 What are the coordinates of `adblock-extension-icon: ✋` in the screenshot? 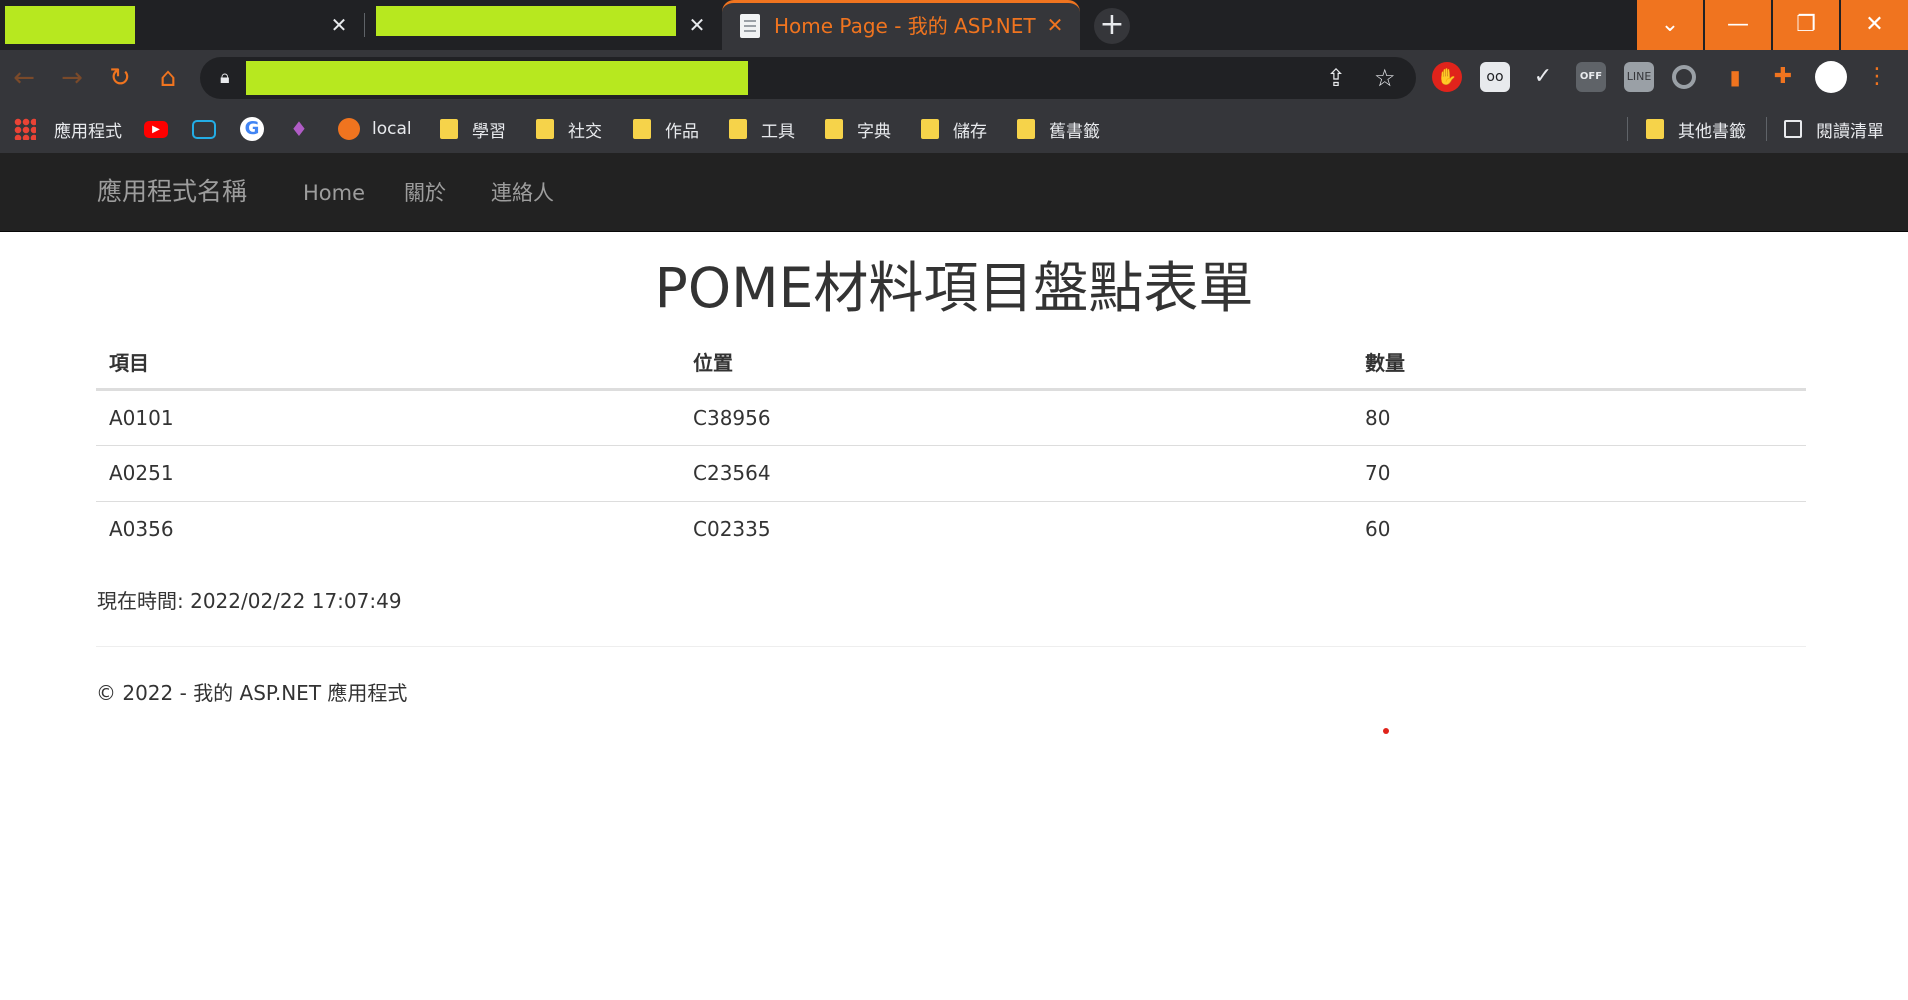 It's located at (1447, 77).